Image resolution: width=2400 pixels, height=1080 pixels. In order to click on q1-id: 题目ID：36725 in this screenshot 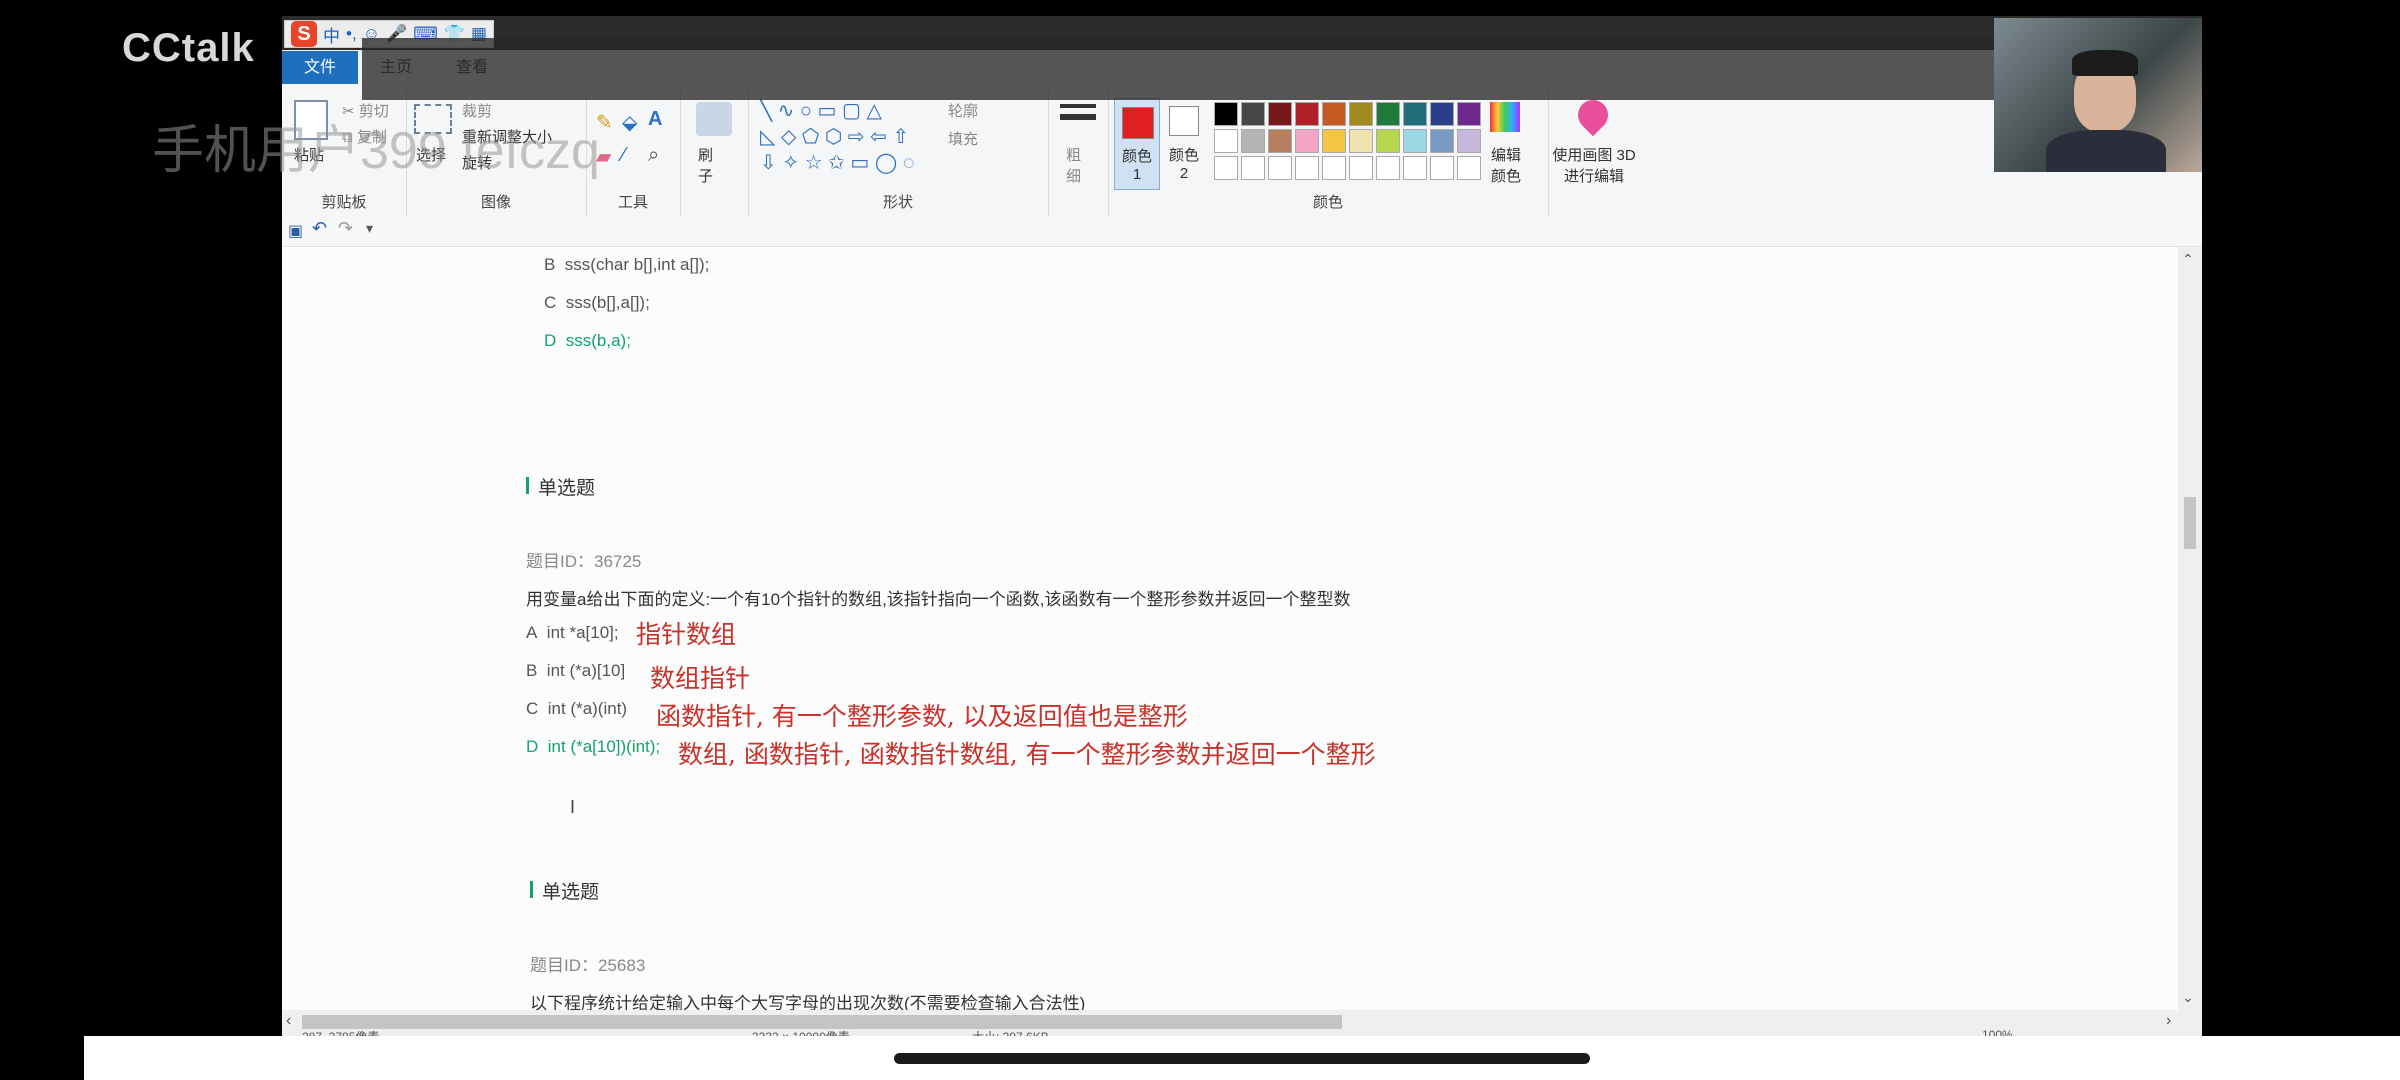, I will do `click(584, 561)`.